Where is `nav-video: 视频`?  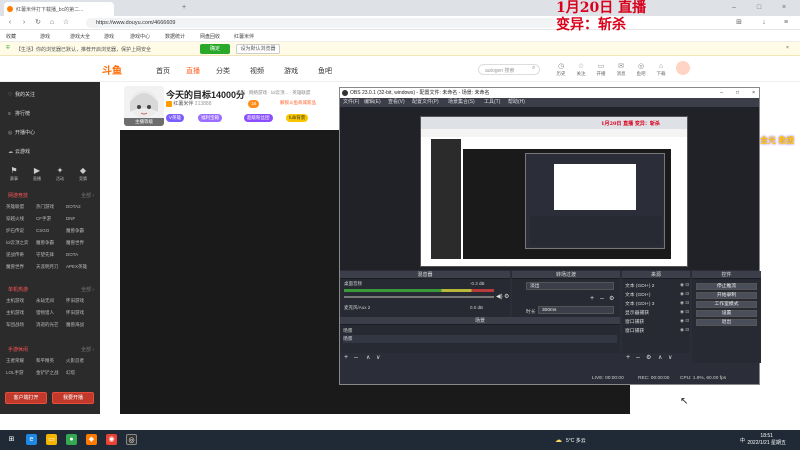 nav-video: 视频 is located at coordinates (257, 71).